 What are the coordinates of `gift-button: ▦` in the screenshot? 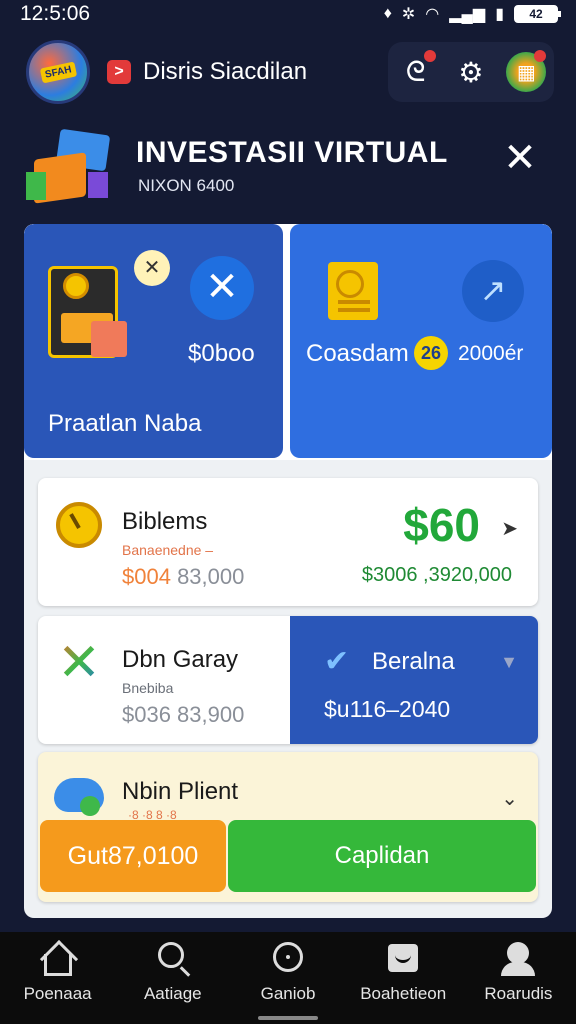 It's located at (526, 71).